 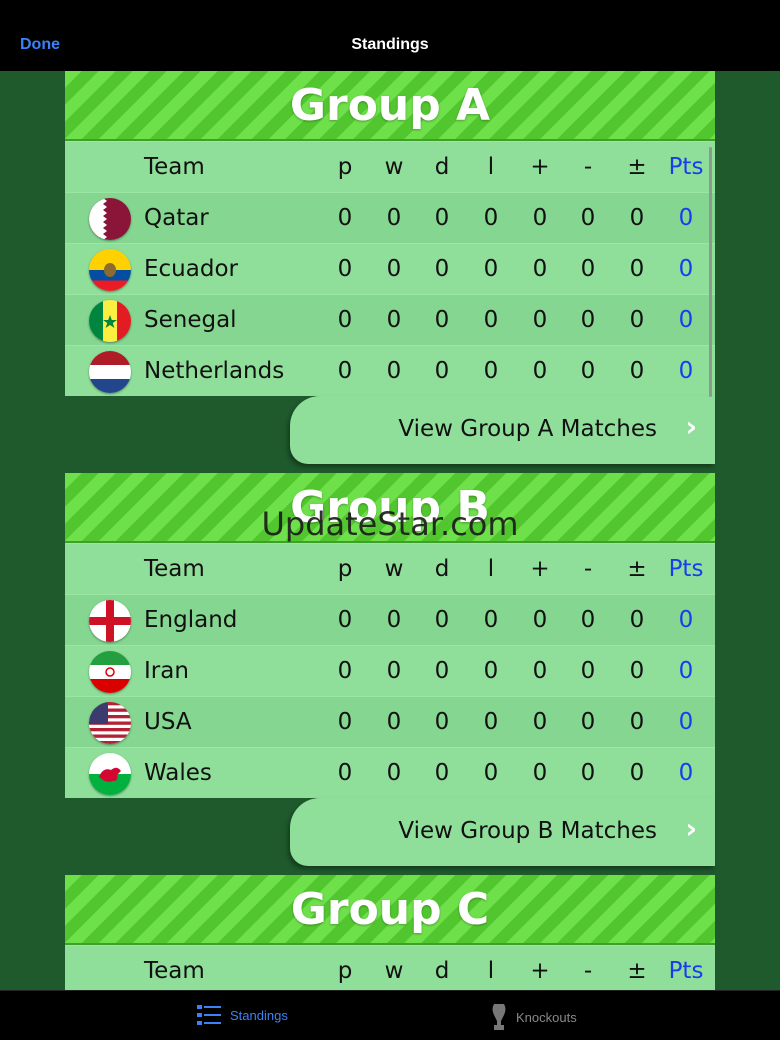 I want to click on netherlands-flag-icon, so click(x=110, y=372).